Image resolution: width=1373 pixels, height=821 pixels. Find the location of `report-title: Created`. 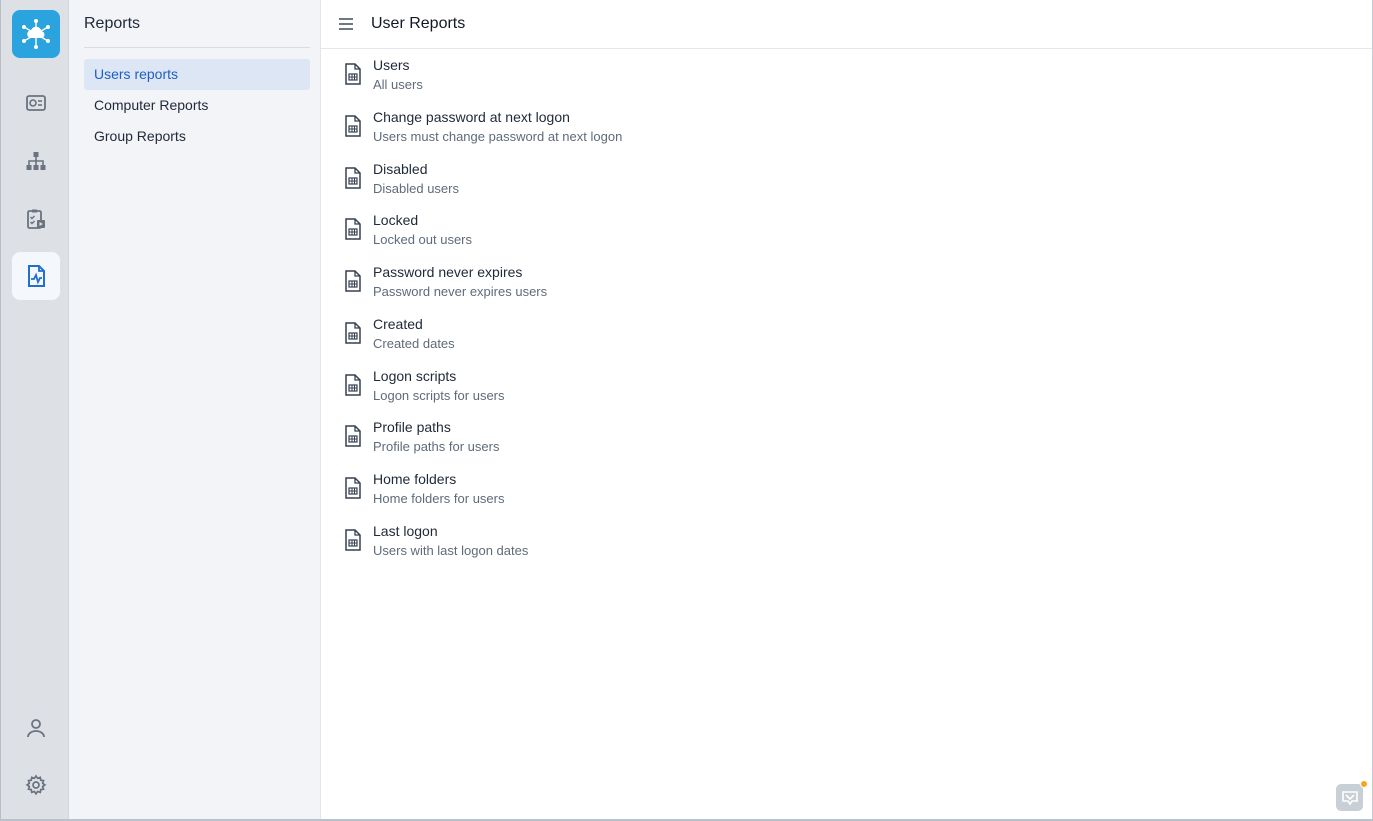

report-title: Created is located at coordinates (398, 324).